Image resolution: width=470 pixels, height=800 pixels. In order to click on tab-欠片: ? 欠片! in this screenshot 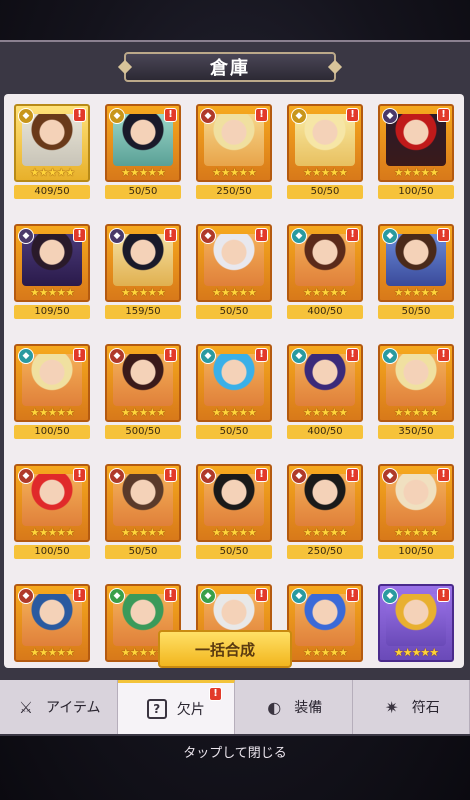, I will do `click(176, 707)`.